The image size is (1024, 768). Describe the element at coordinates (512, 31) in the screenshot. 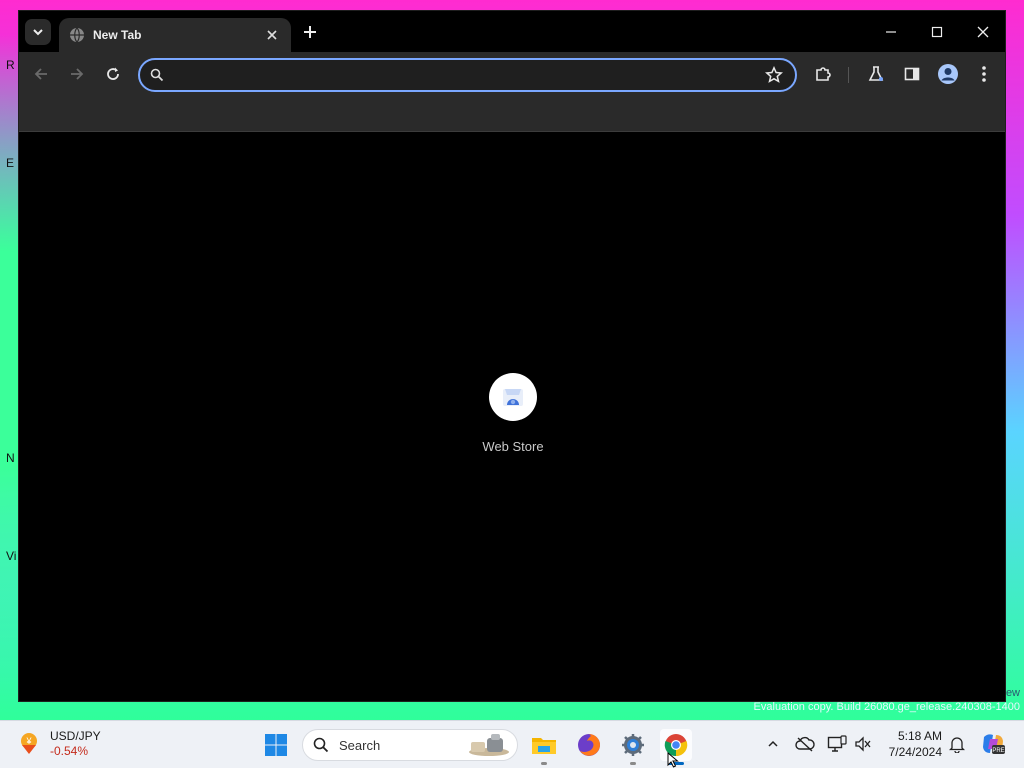

I see `tab-strip: New Tab` at that location.